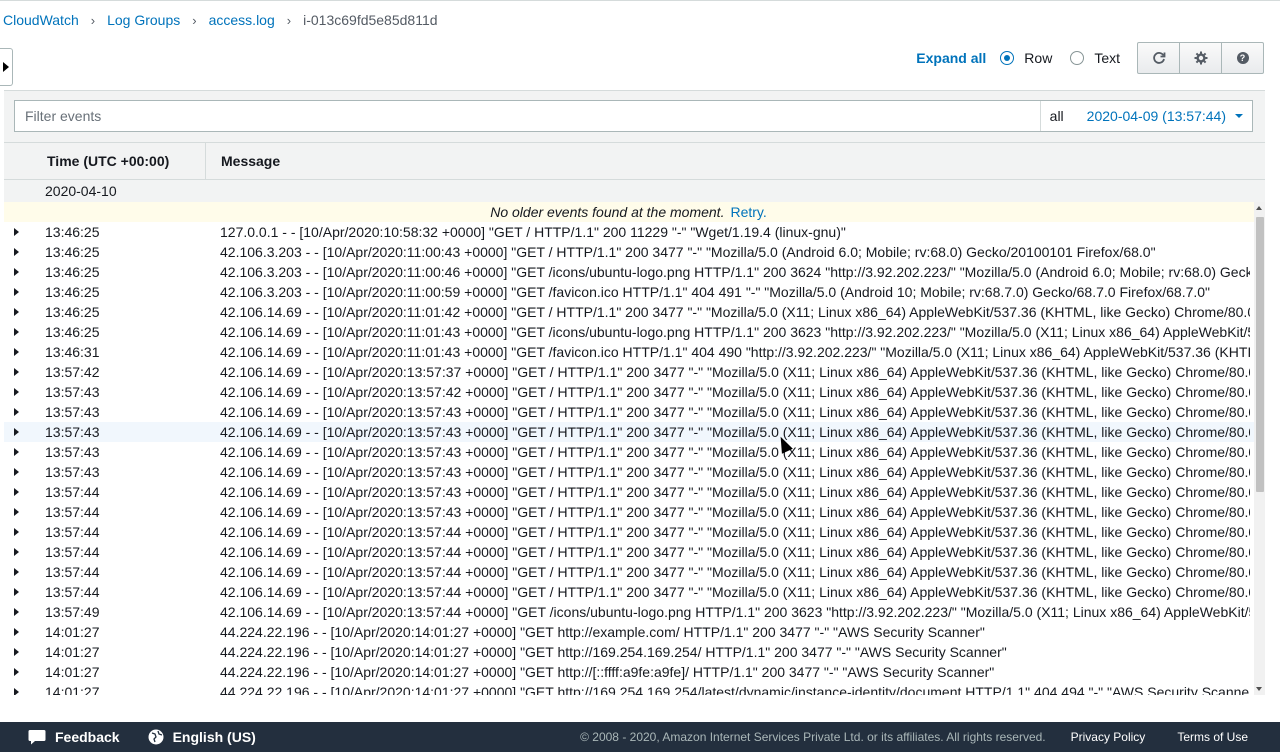 This screenshot has height=752, width=1280. Describe the element at coordinates (18, 161) in the screenshot. I see `expand-column-header` at that location.